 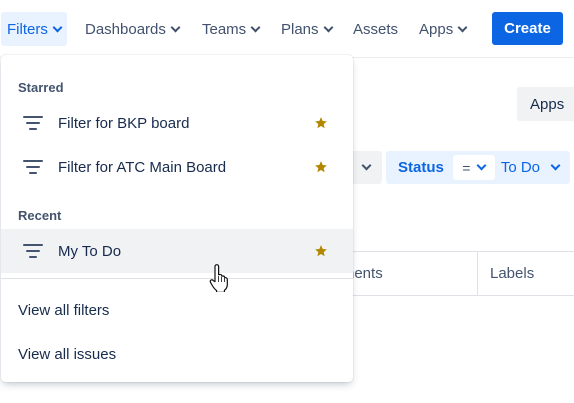 I want to click on status-filter: Status = To Do, so click(x=478, y=167).